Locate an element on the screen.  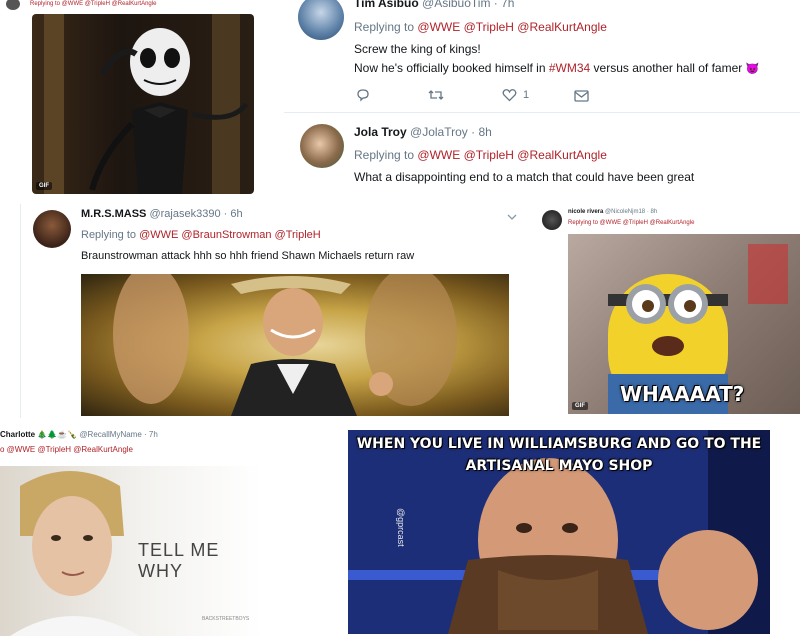
meme-caption: WHAAAAT? is located at coordinates (682, 394).